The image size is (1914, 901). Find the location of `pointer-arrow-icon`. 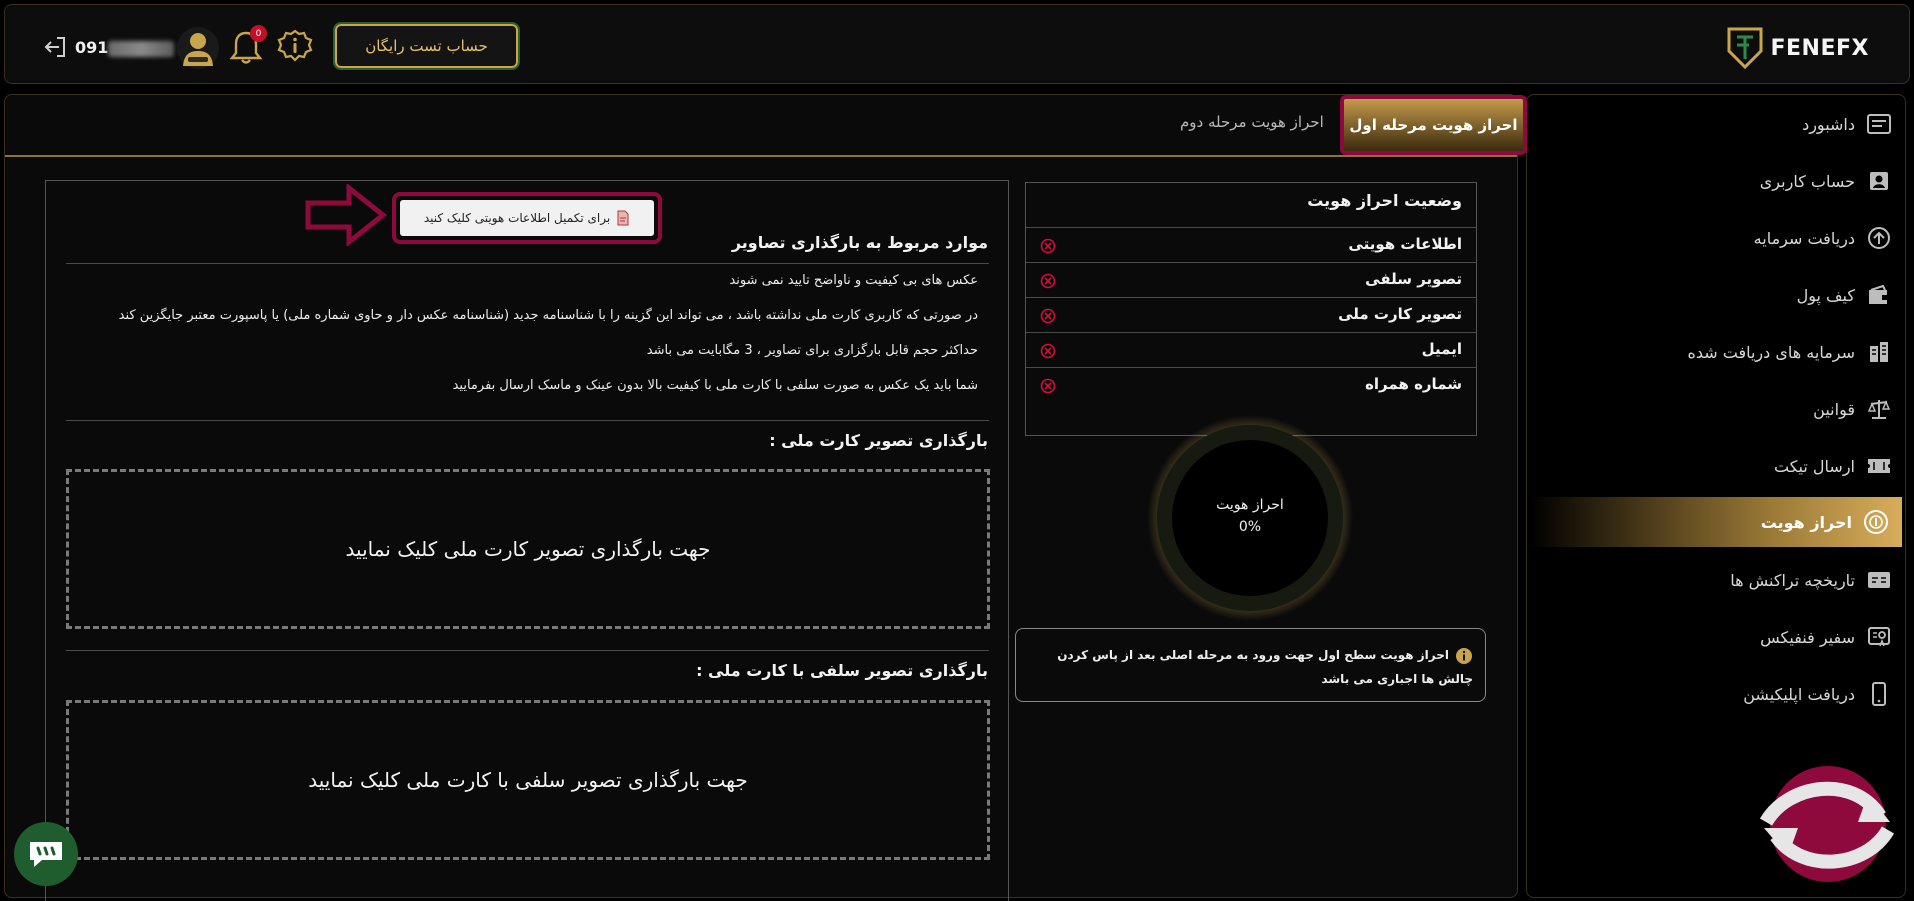

pointer-arrow-icon is located at coordinates (346, 215).